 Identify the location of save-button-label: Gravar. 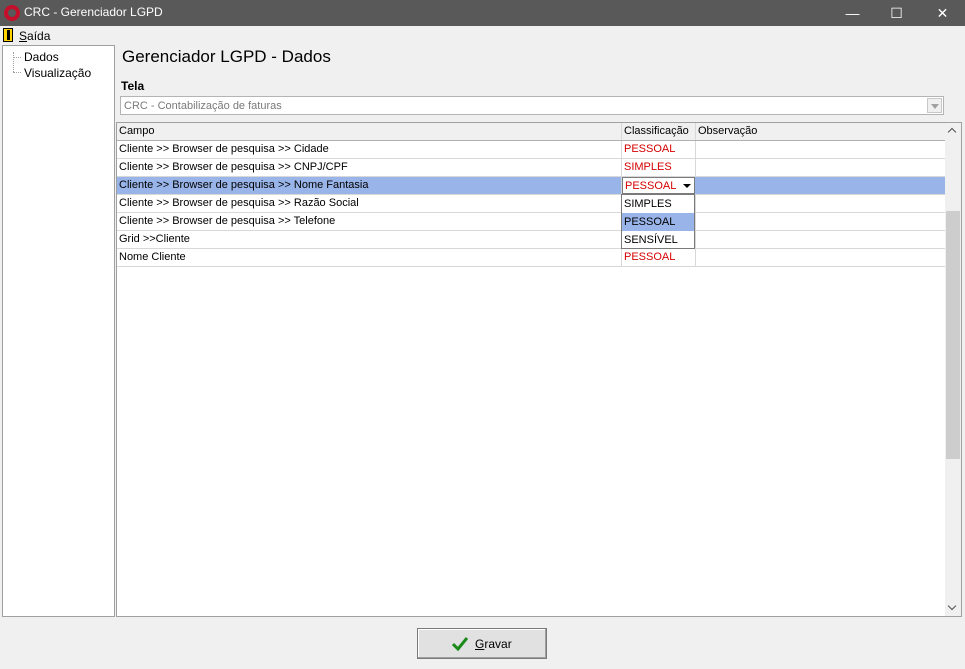
(493, 644).